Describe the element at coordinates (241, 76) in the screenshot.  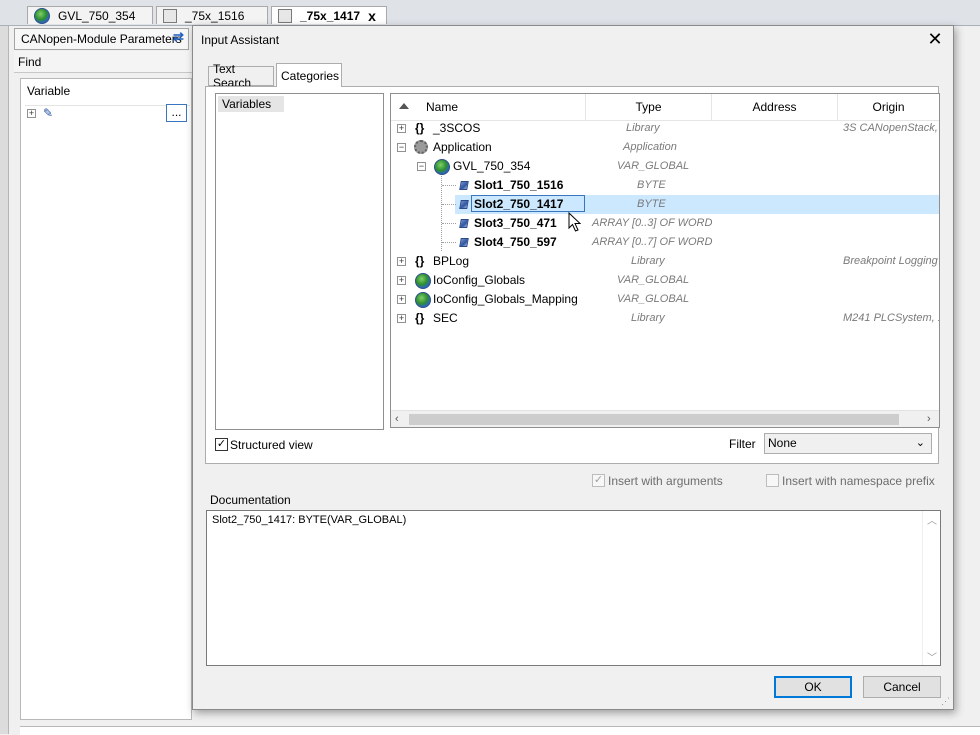
I see `tab-text-search: Text Search` at that location.